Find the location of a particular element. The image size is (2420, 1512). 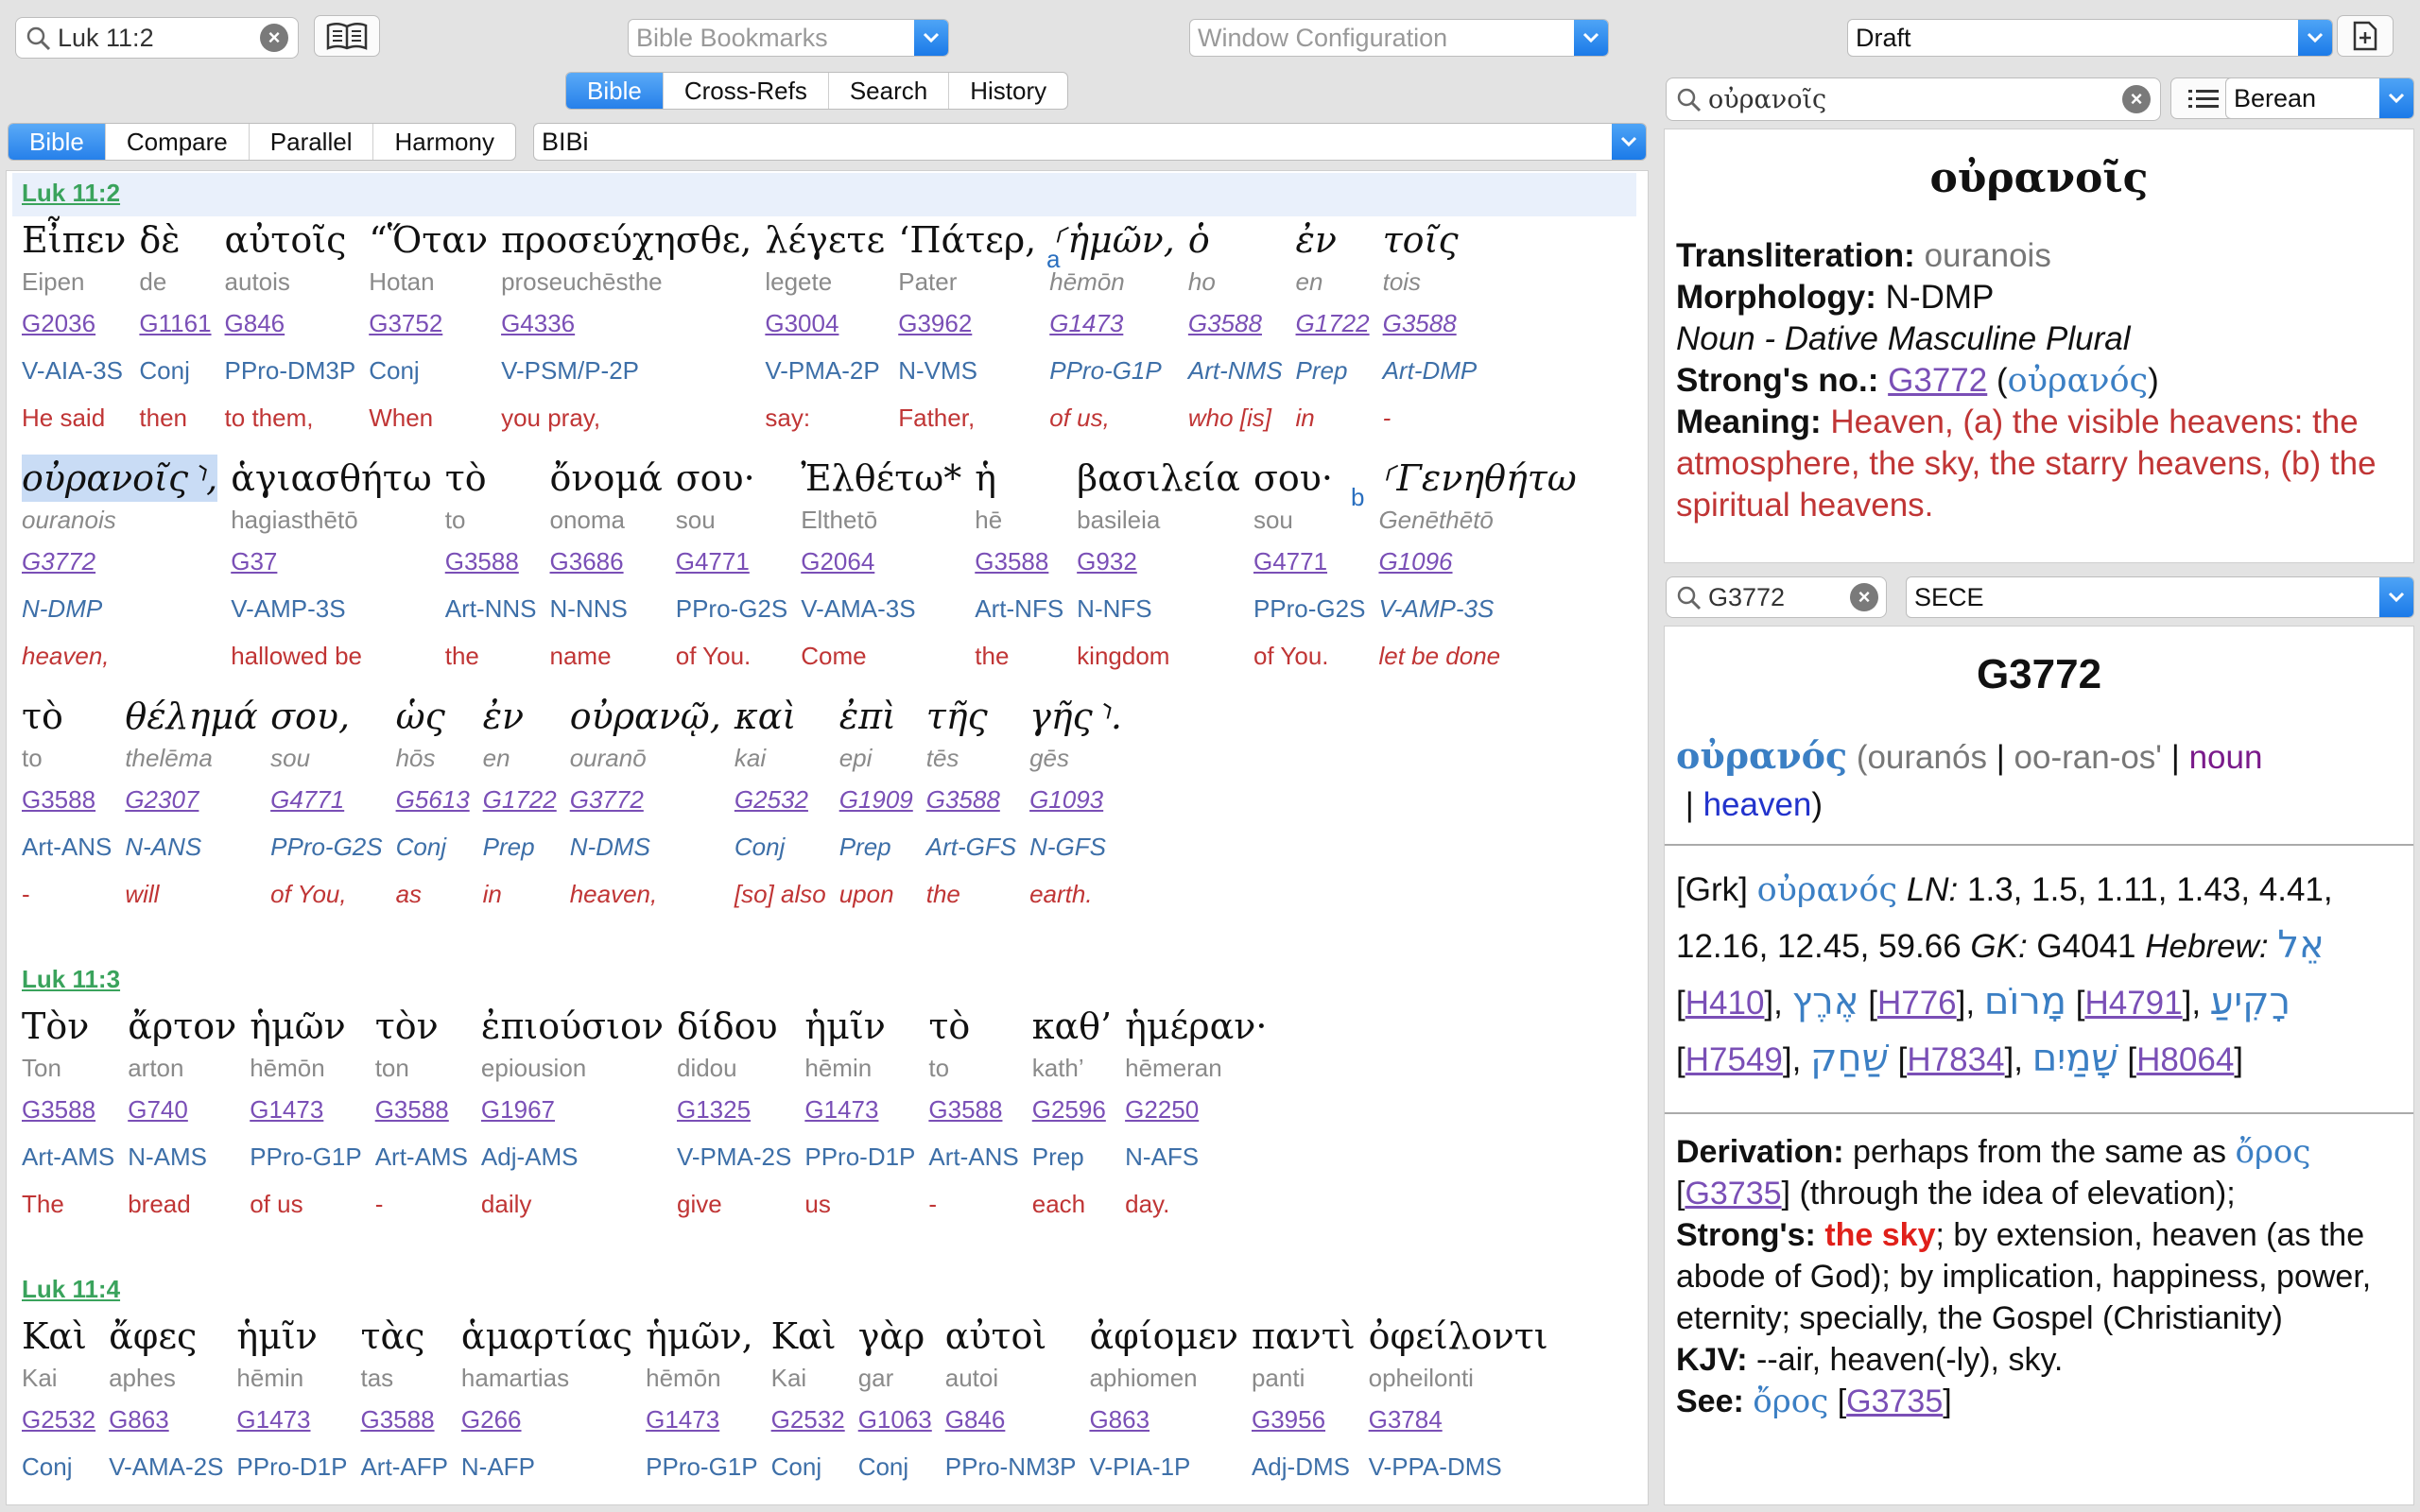

tab-cross-refs: Cross-Refs is located at coordinates (746, 91).